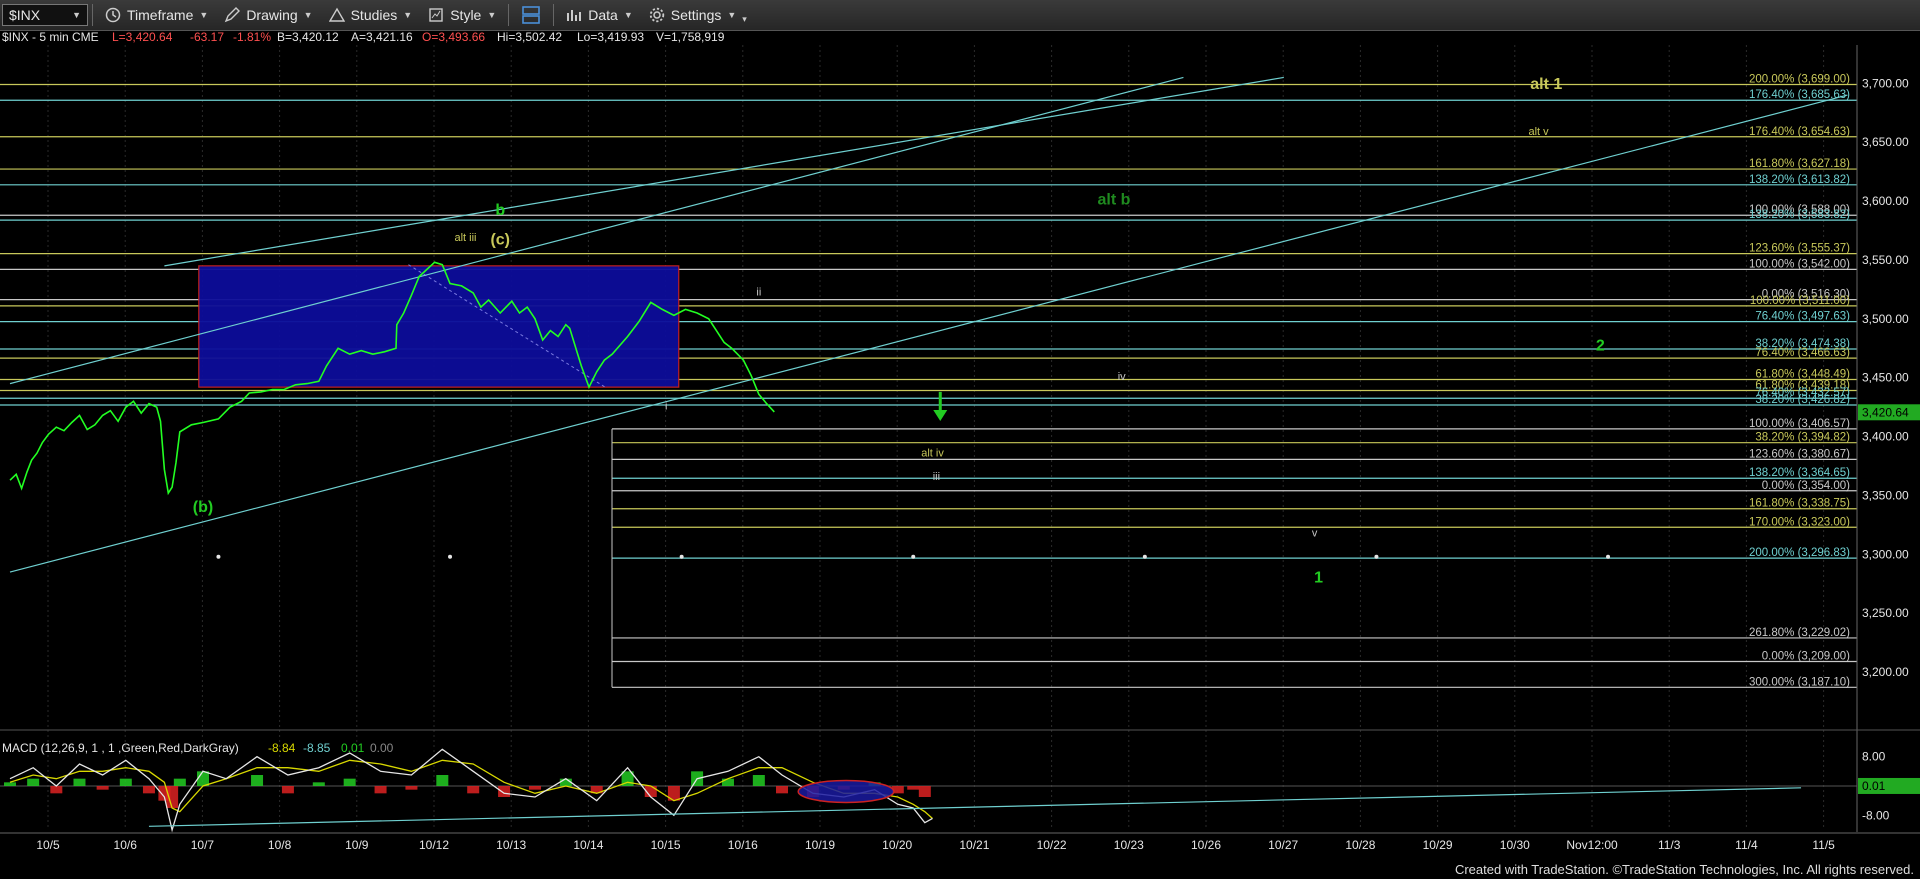 This screenshot has width=1920, height=879. I want to click on x-tick-label: 10/16, so click(743, 845).